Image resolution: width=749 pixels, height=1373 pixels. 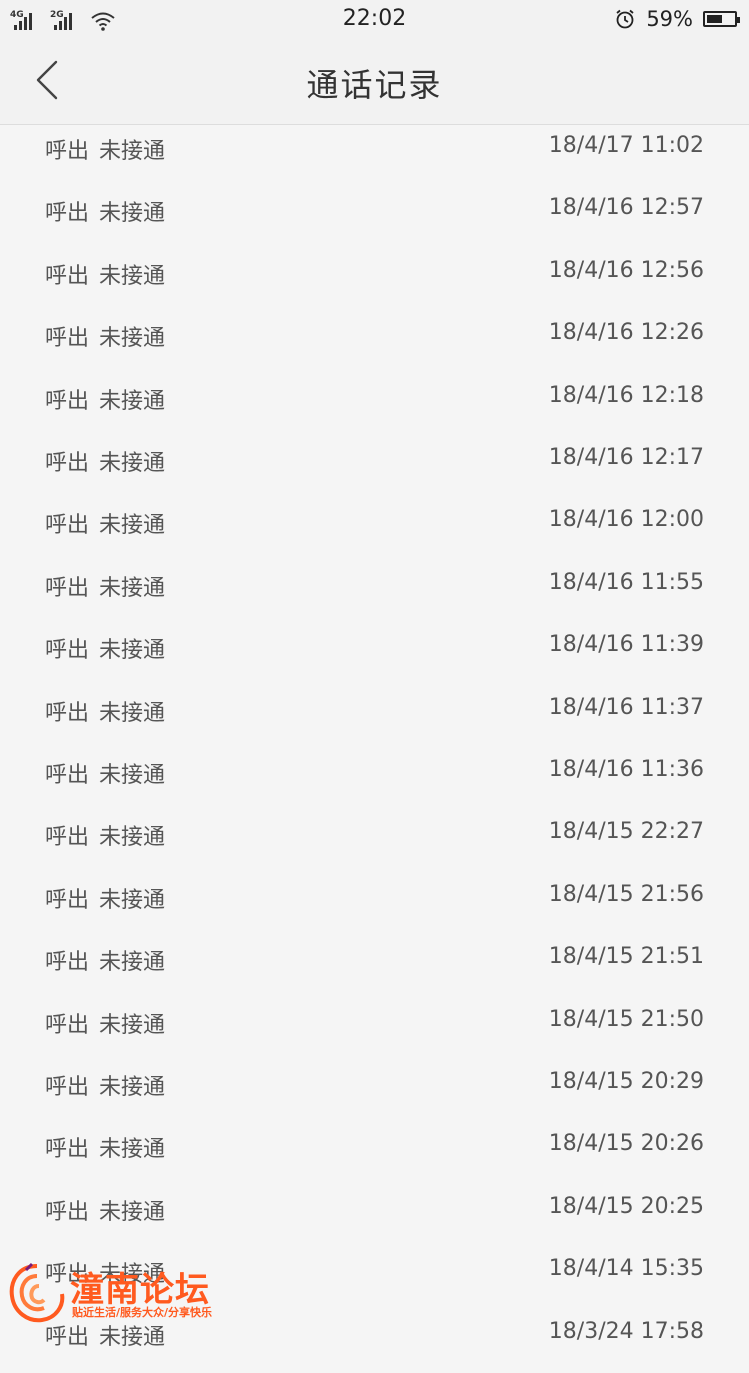 I want to click on battery-percent: 59%, so click(x=669, y=19).